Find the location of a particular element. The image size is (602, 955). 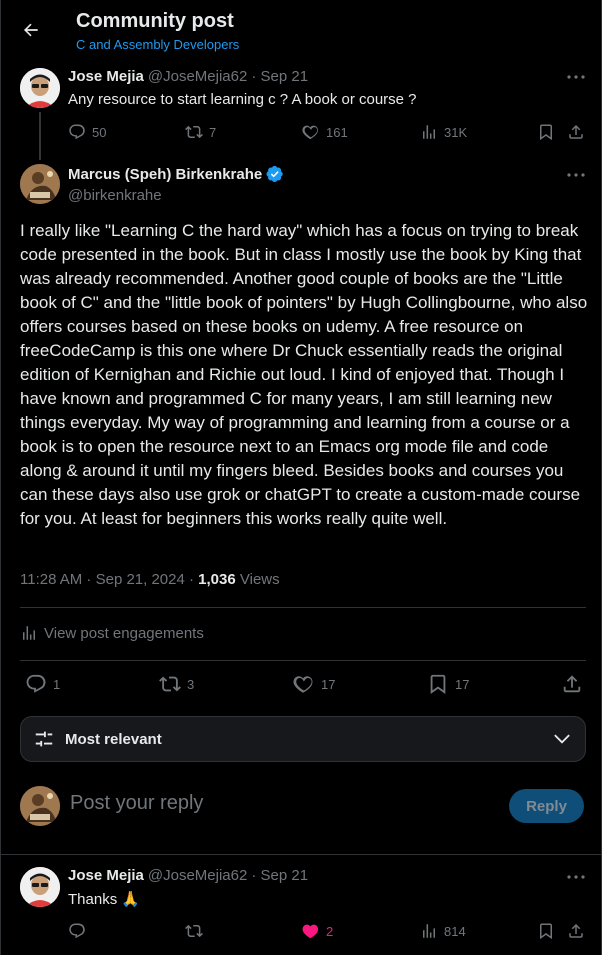

reply1-header: Jose Mejia @JoseMejia62 · Sep 21 is located at coordinates (188, 875).